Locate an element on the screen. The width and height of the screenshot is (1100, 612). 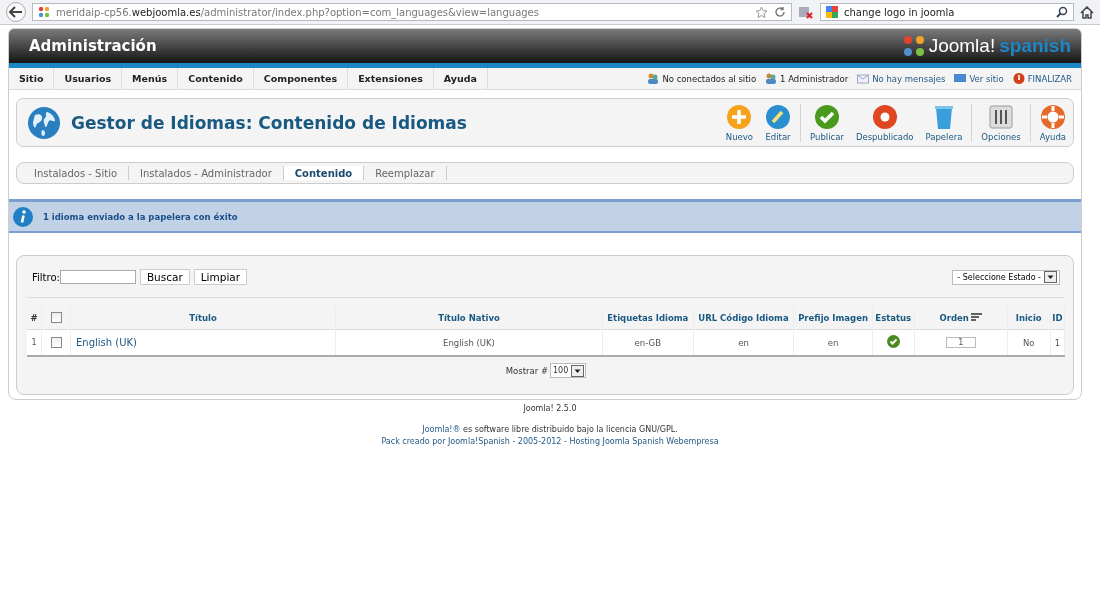
back-button is located at coordinates (16, 12).